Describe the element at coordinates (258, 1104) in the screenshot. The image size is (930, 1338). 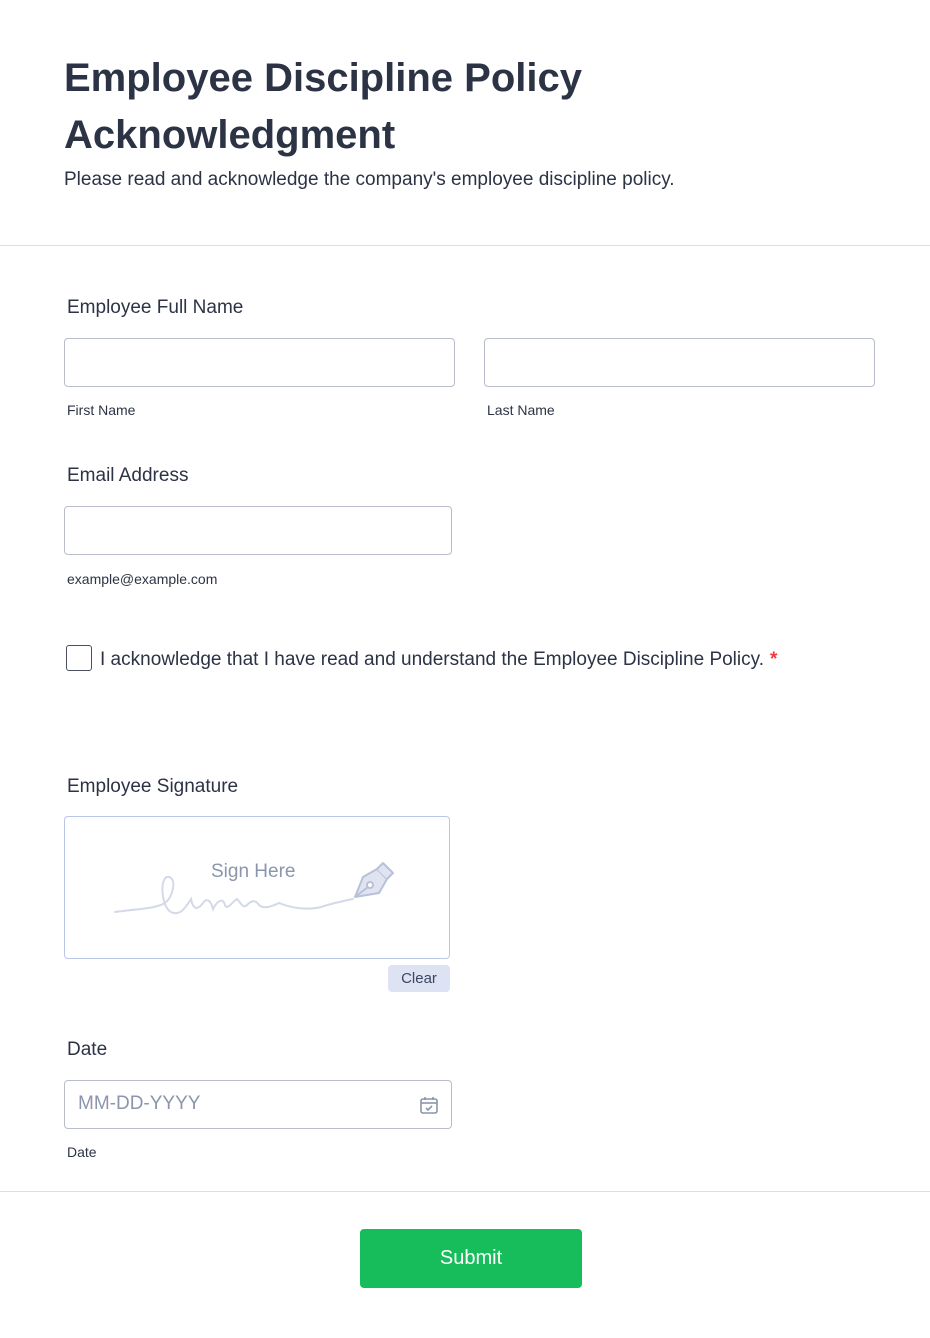
I see `date-input: MM-DD-YYYY` at that location.